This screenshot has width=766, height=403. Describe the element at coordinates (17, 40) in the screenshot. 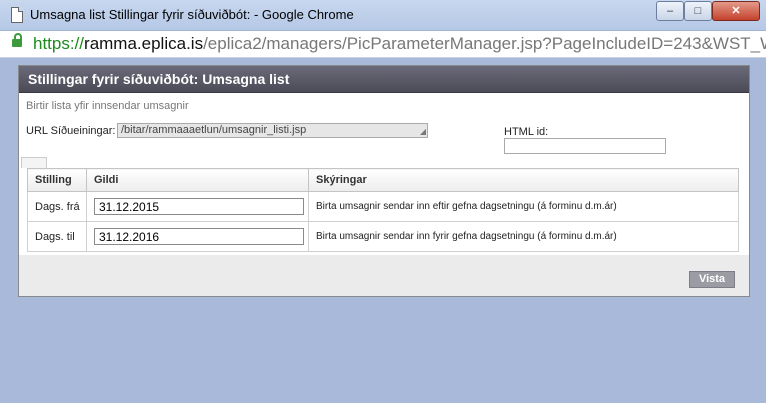

I see `lock-icon` at that location.